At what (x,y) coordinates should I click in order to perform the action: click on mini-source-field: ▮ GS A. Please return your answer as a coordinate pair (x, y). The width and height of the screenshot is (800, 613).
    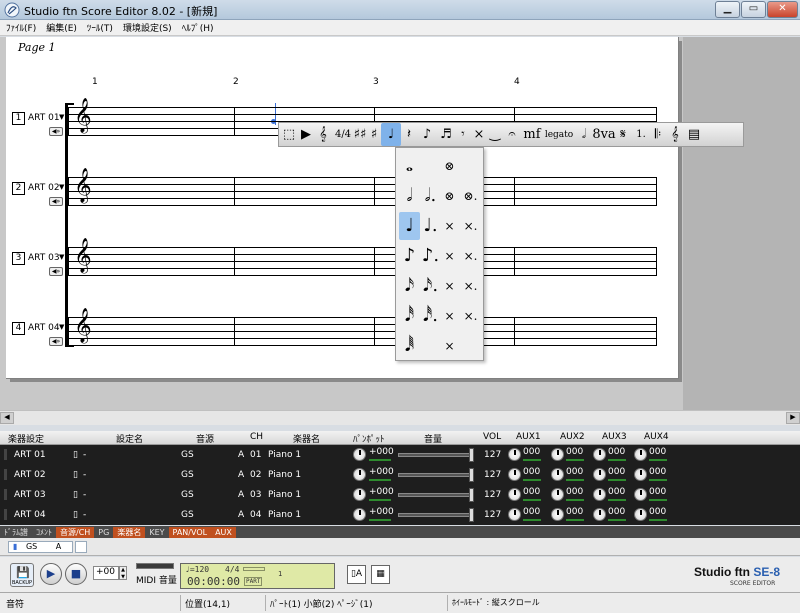
    Looking at the image, I should click on (40, 547).